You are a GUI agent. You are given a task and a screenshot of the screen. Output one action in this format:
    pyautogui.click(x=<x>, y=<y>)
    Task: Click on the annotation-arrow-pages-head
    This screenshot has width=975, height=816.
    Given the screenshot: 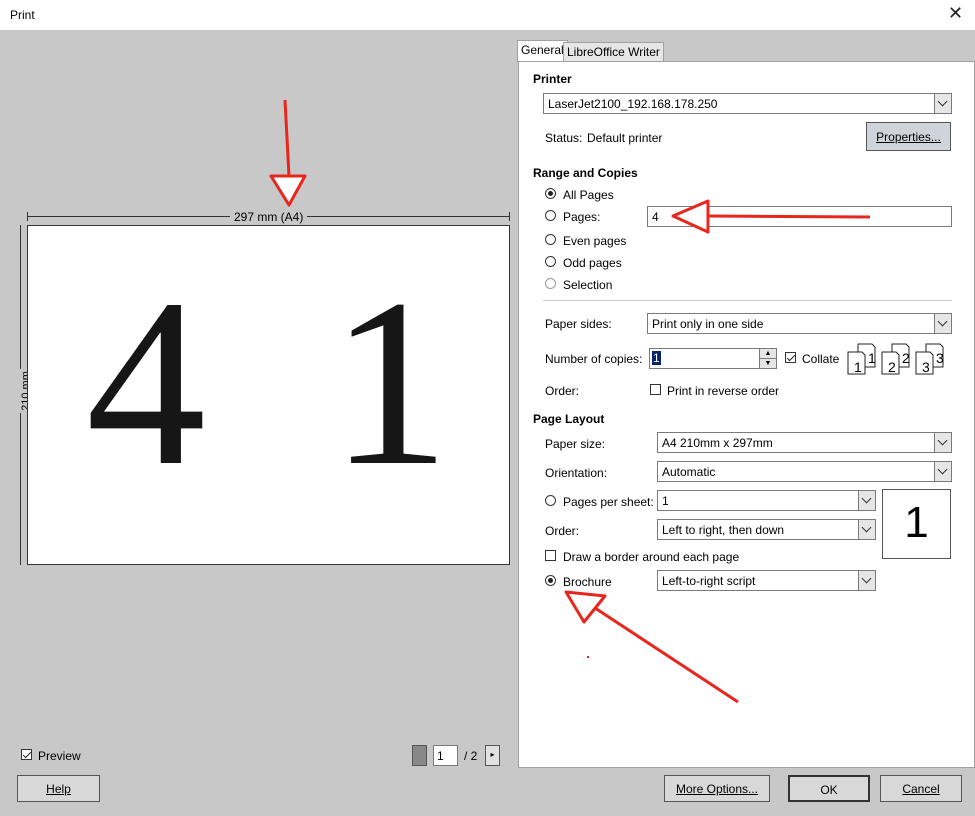 What is the action you would take?
    pyautogui.click(x=690, y=216)
    